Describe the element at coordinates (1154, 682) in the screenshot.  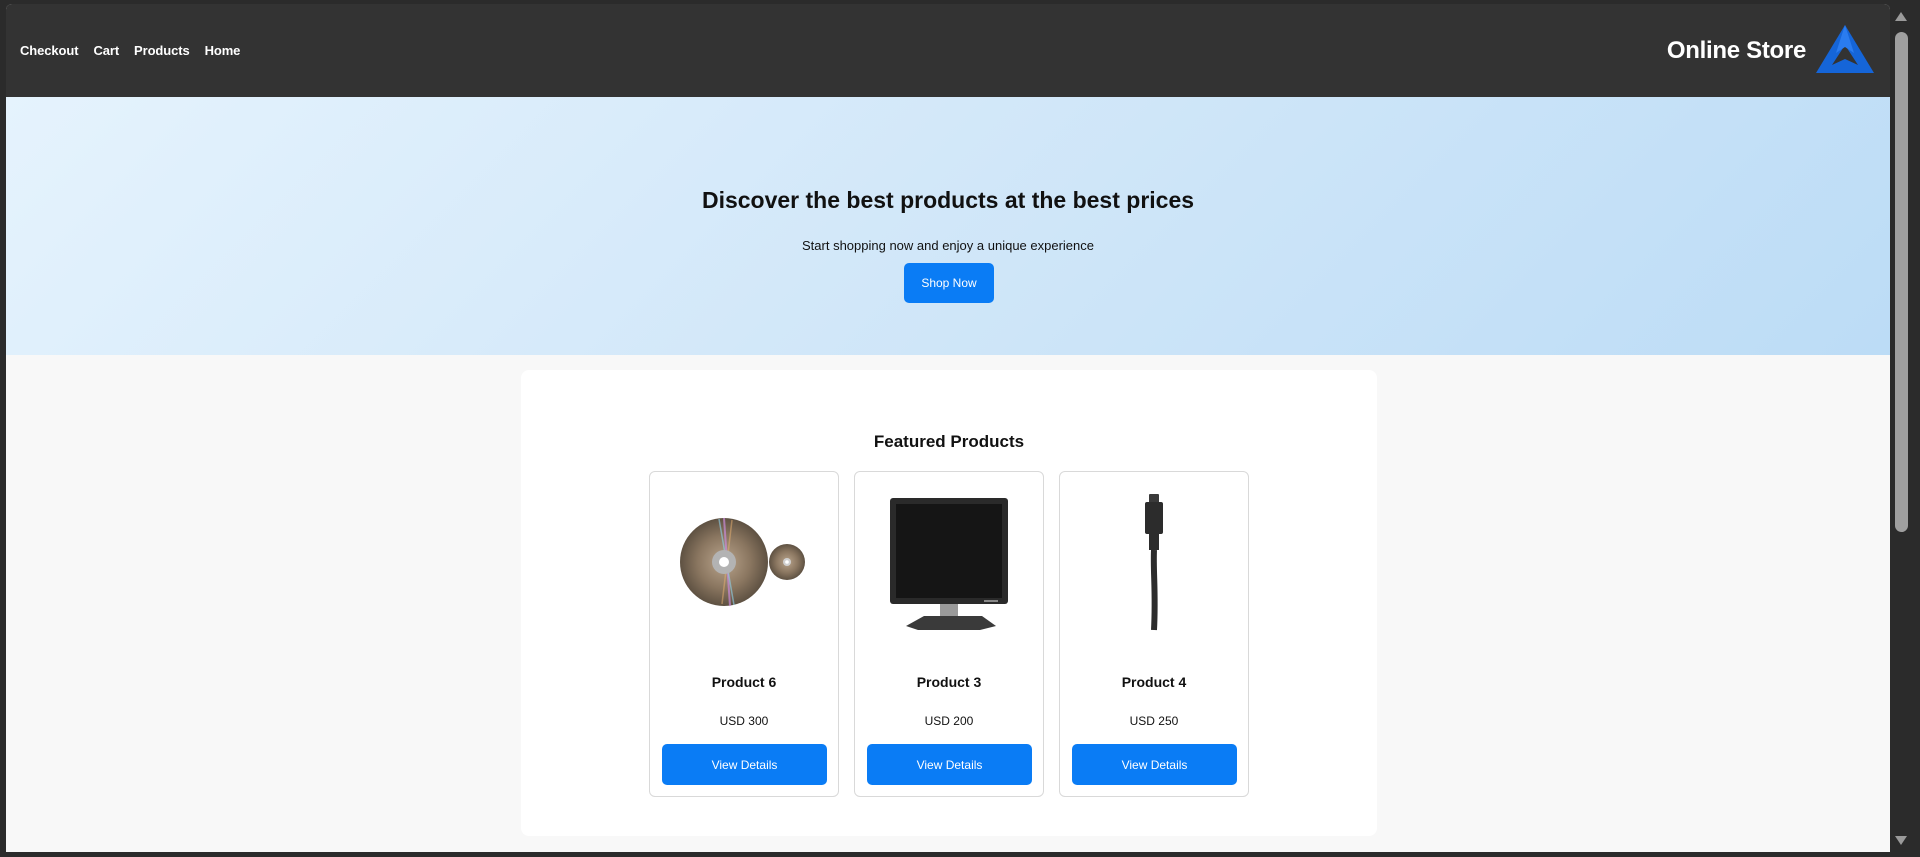
I see `product-name: Product 4` at that location.